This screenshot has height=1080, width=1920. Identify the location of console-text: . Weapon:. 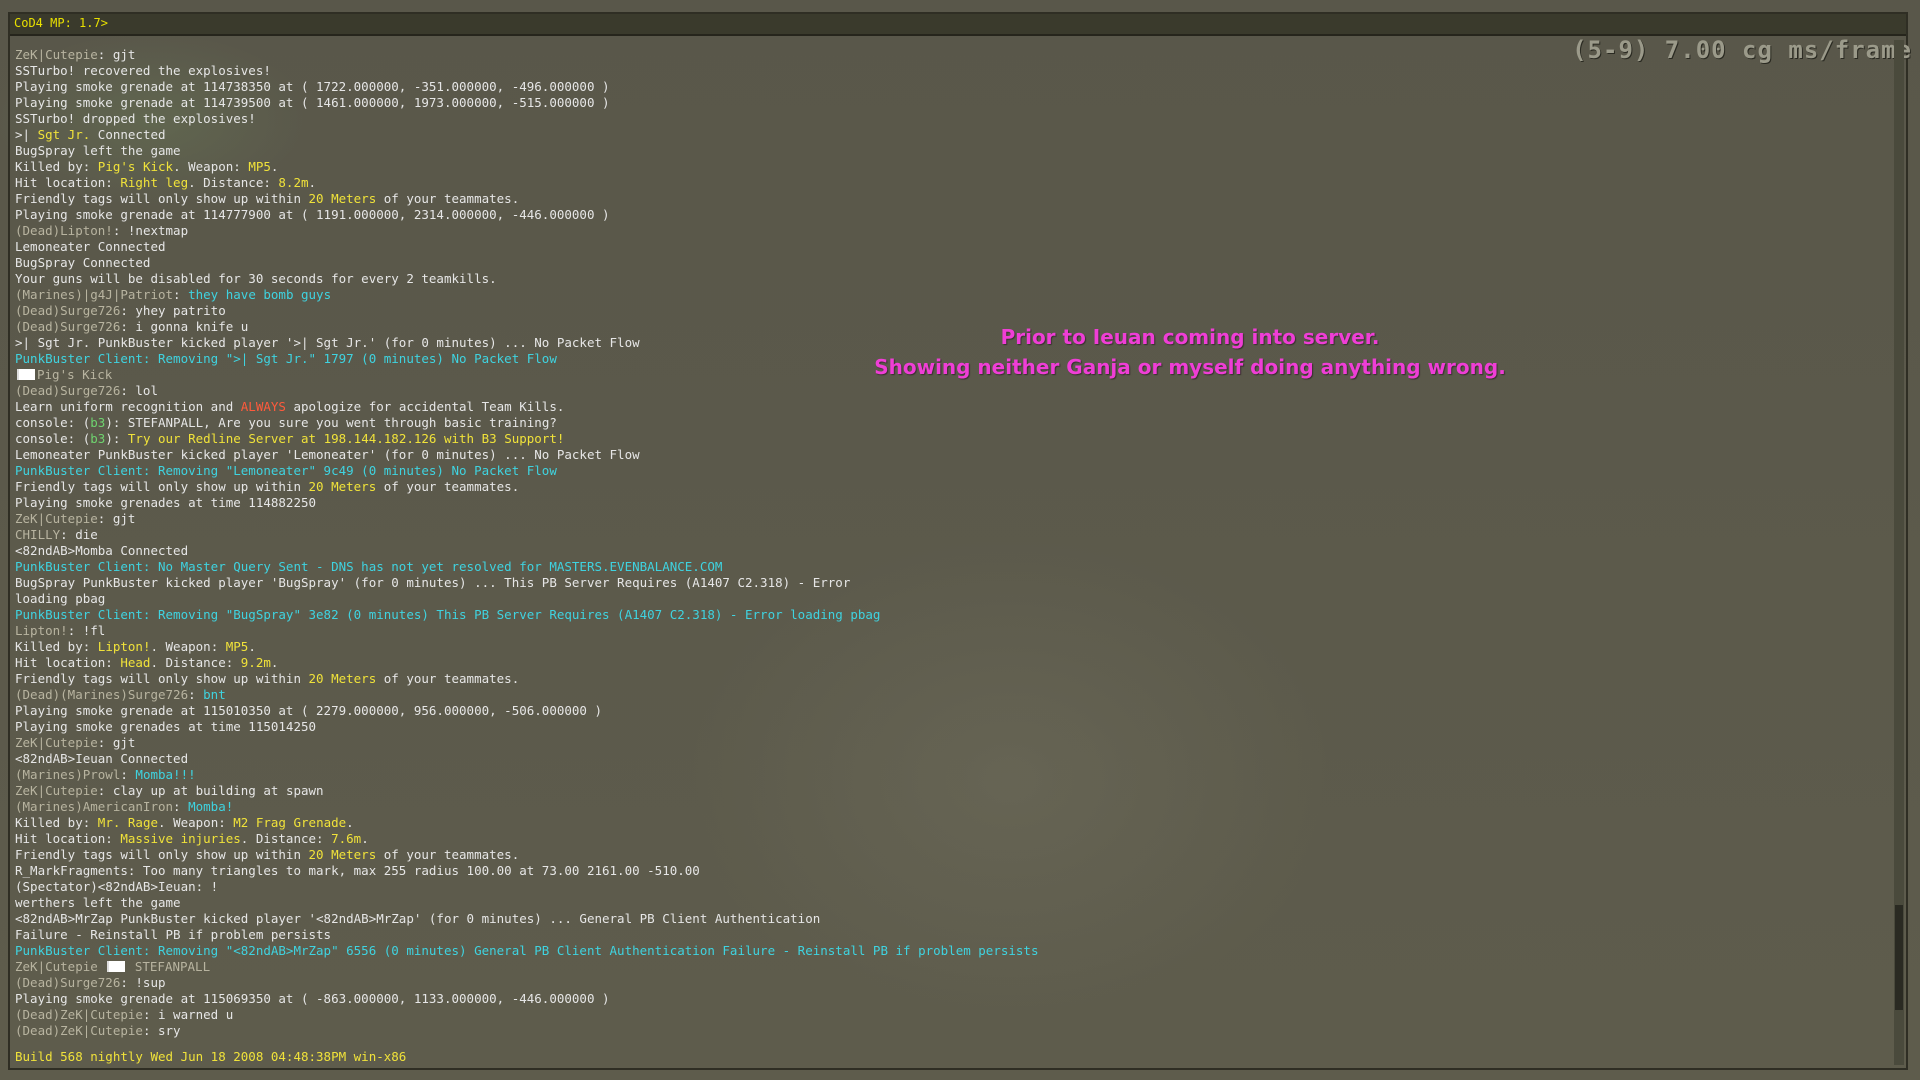
(211, 166).